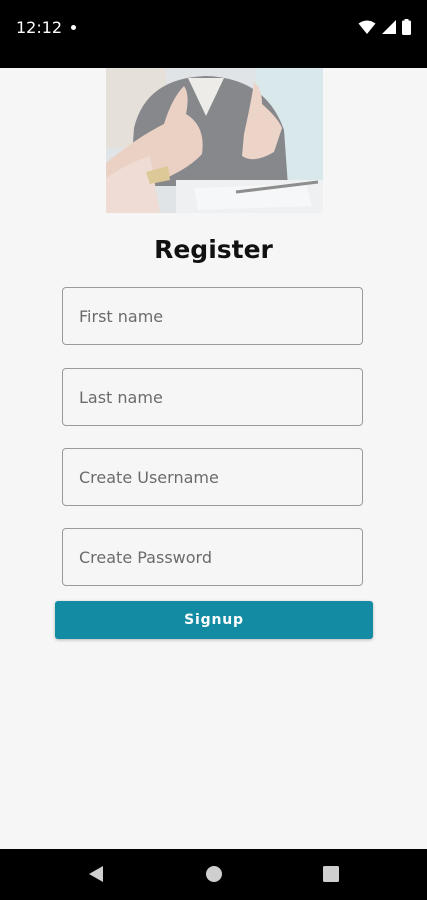  Describe the element at coordinates (96, 874) in the screenshot. I see `back-icon` at that location.